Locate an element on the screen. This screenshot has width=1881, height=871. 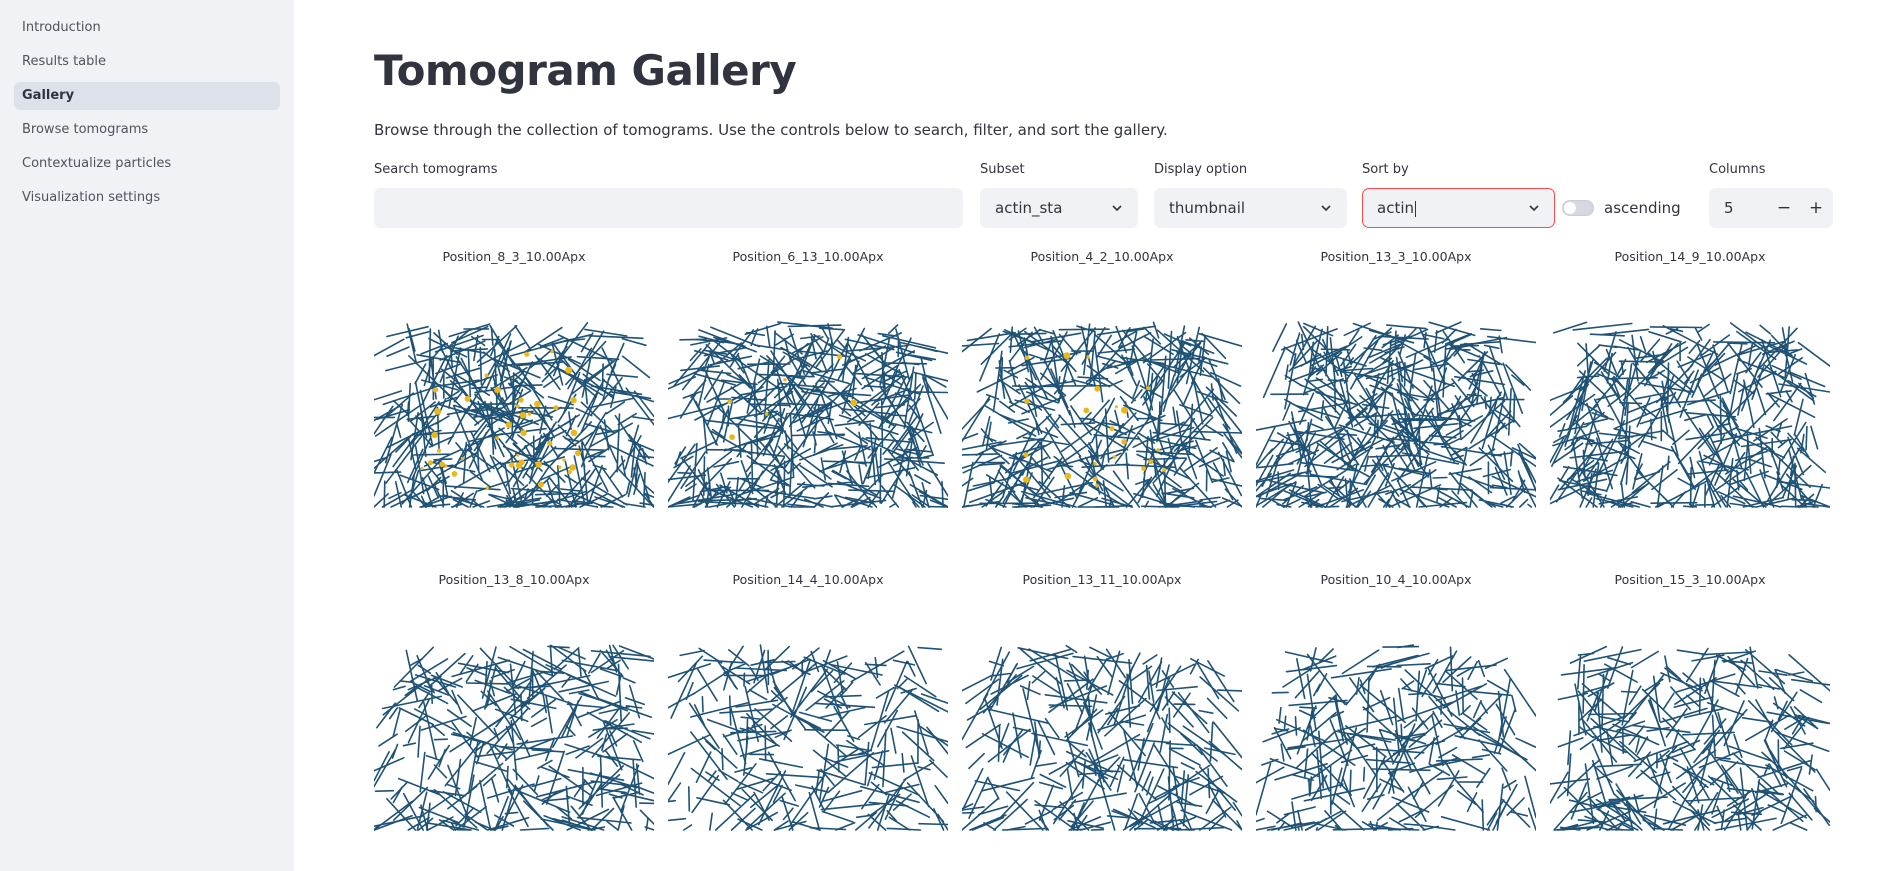
sidebar-item-results-table: Results table is located at coordinates (147, 62).